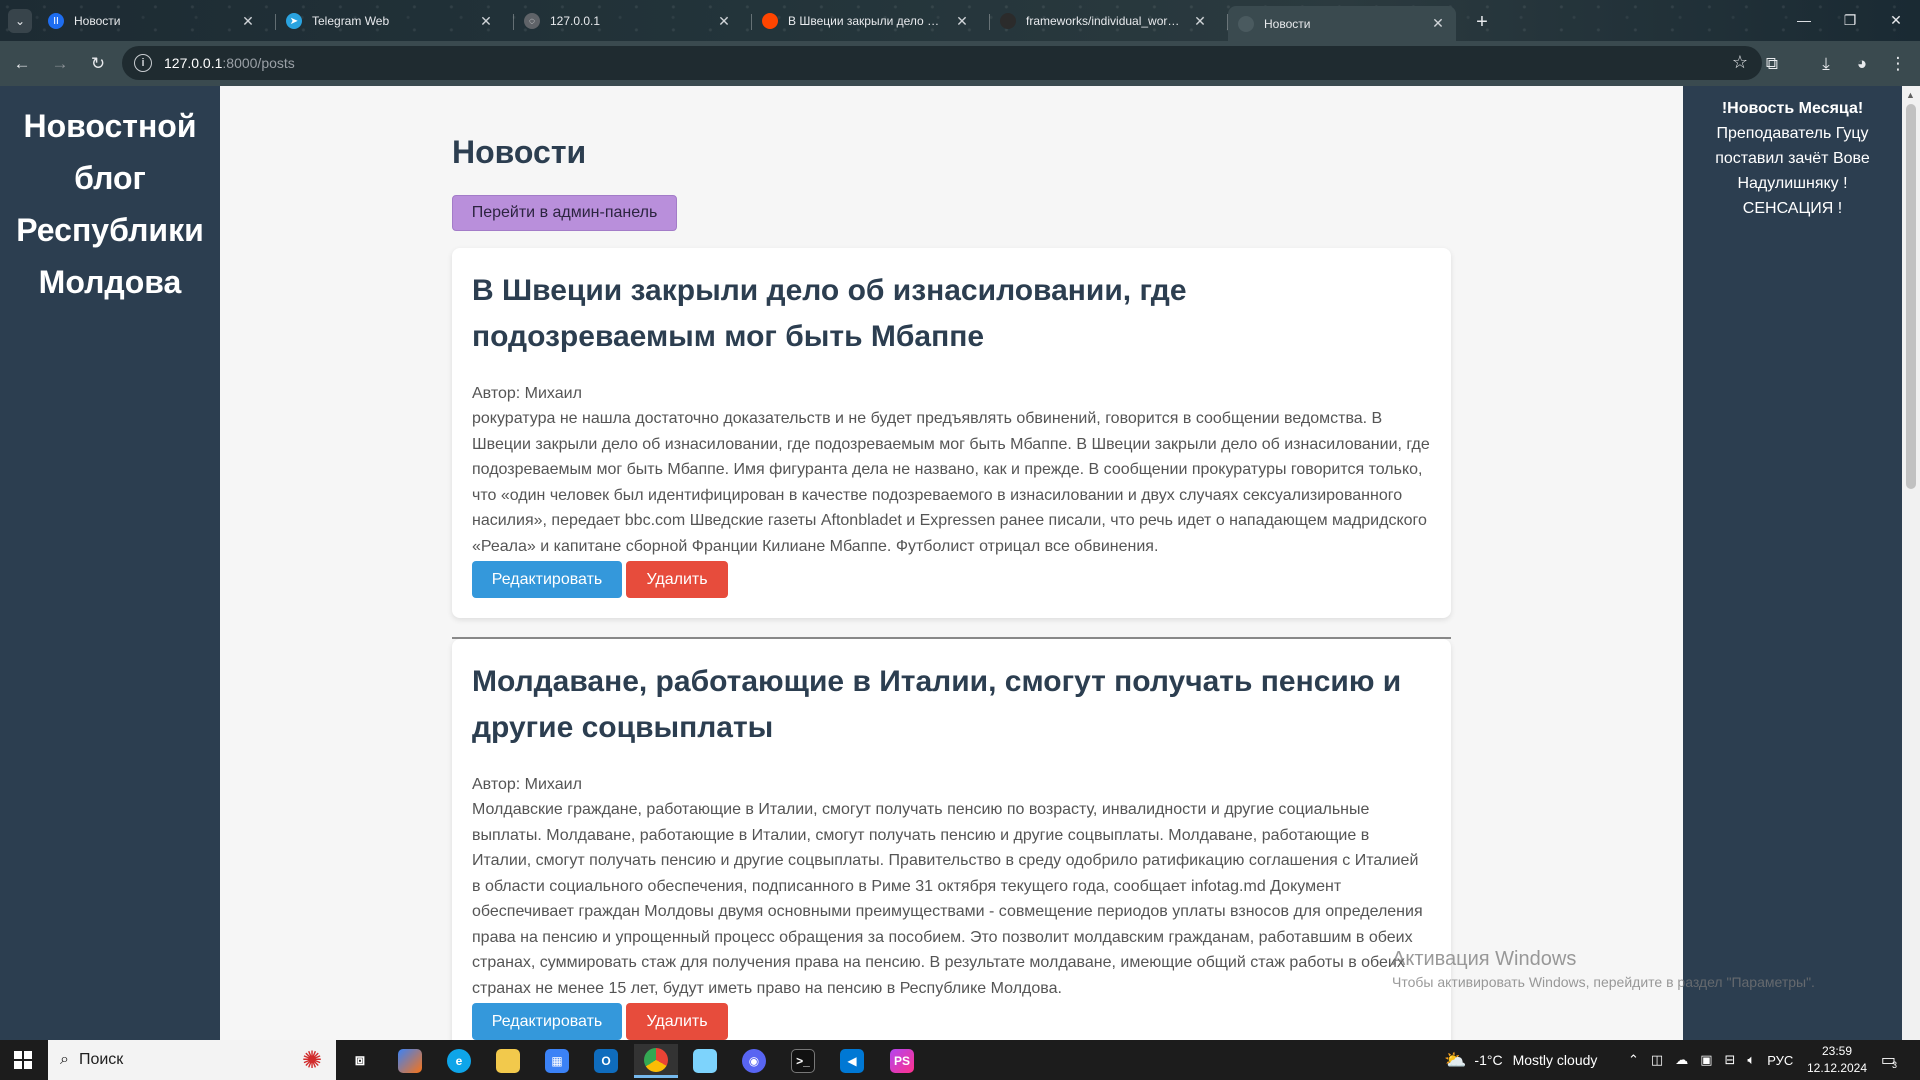  I want to click on globe-icon: ◌, so click(532, 21).